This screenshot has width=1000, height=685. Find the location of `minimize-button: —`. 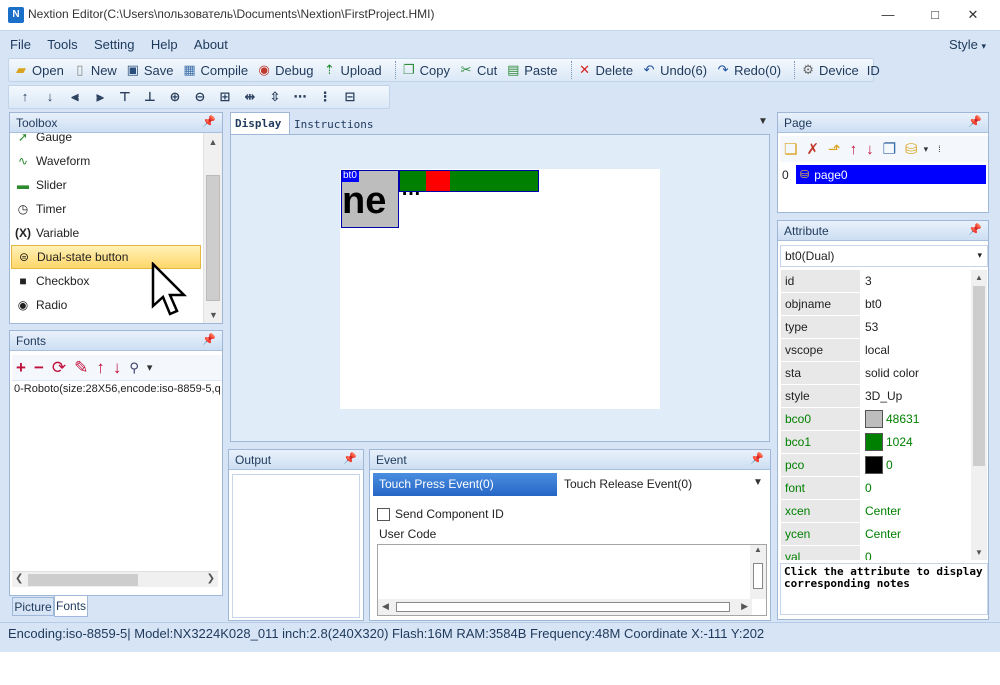

minimize-button: — is located at coordinates (888, 15).